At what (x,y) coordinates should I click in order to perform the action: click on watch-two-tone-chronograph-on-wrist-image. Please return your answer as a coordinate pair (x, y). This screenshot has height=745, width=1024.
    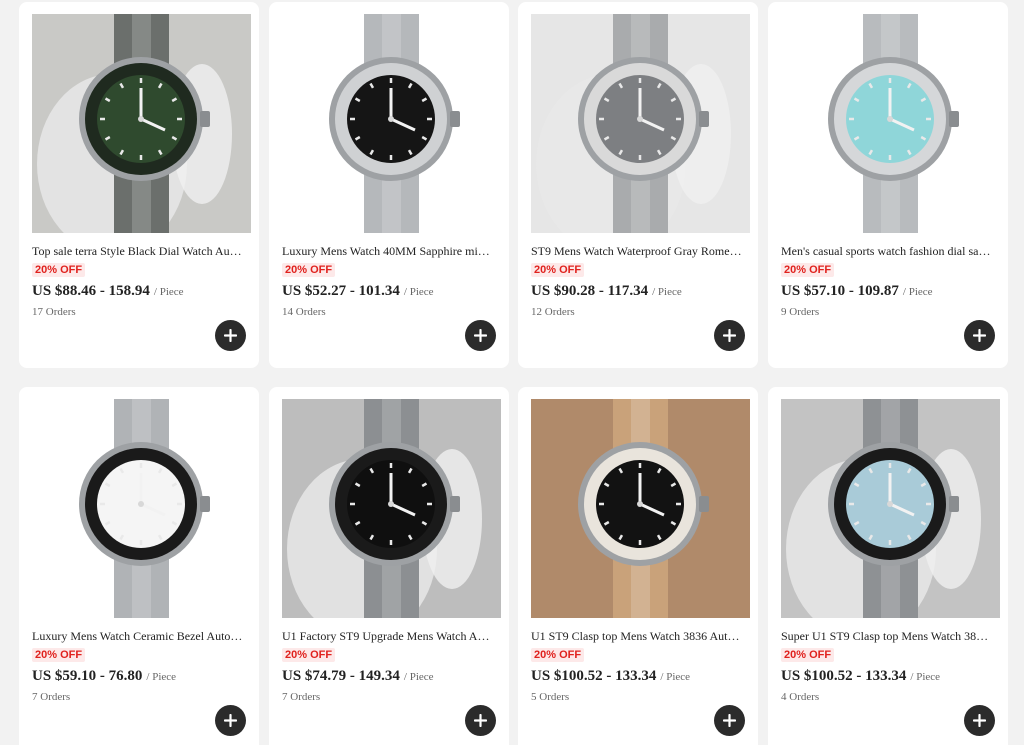
    Looking at the image, I should click on (640, 508).